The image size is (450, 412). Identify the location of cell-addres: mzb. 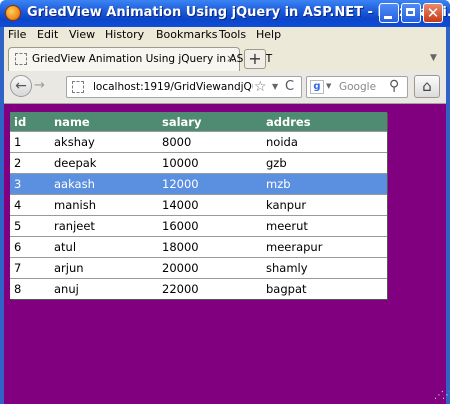
(324, 184).